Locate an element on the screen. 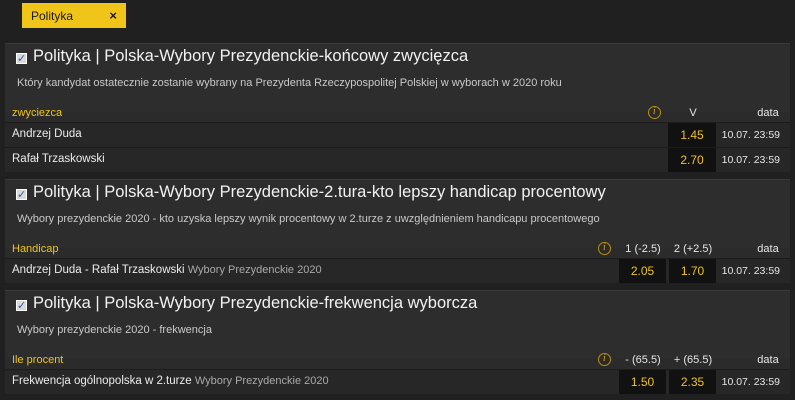 The image size is (795, 400). table-row: Rafał Trzaskowski 2.70 10.07. 23:59 is located at coordinates (397, 159).